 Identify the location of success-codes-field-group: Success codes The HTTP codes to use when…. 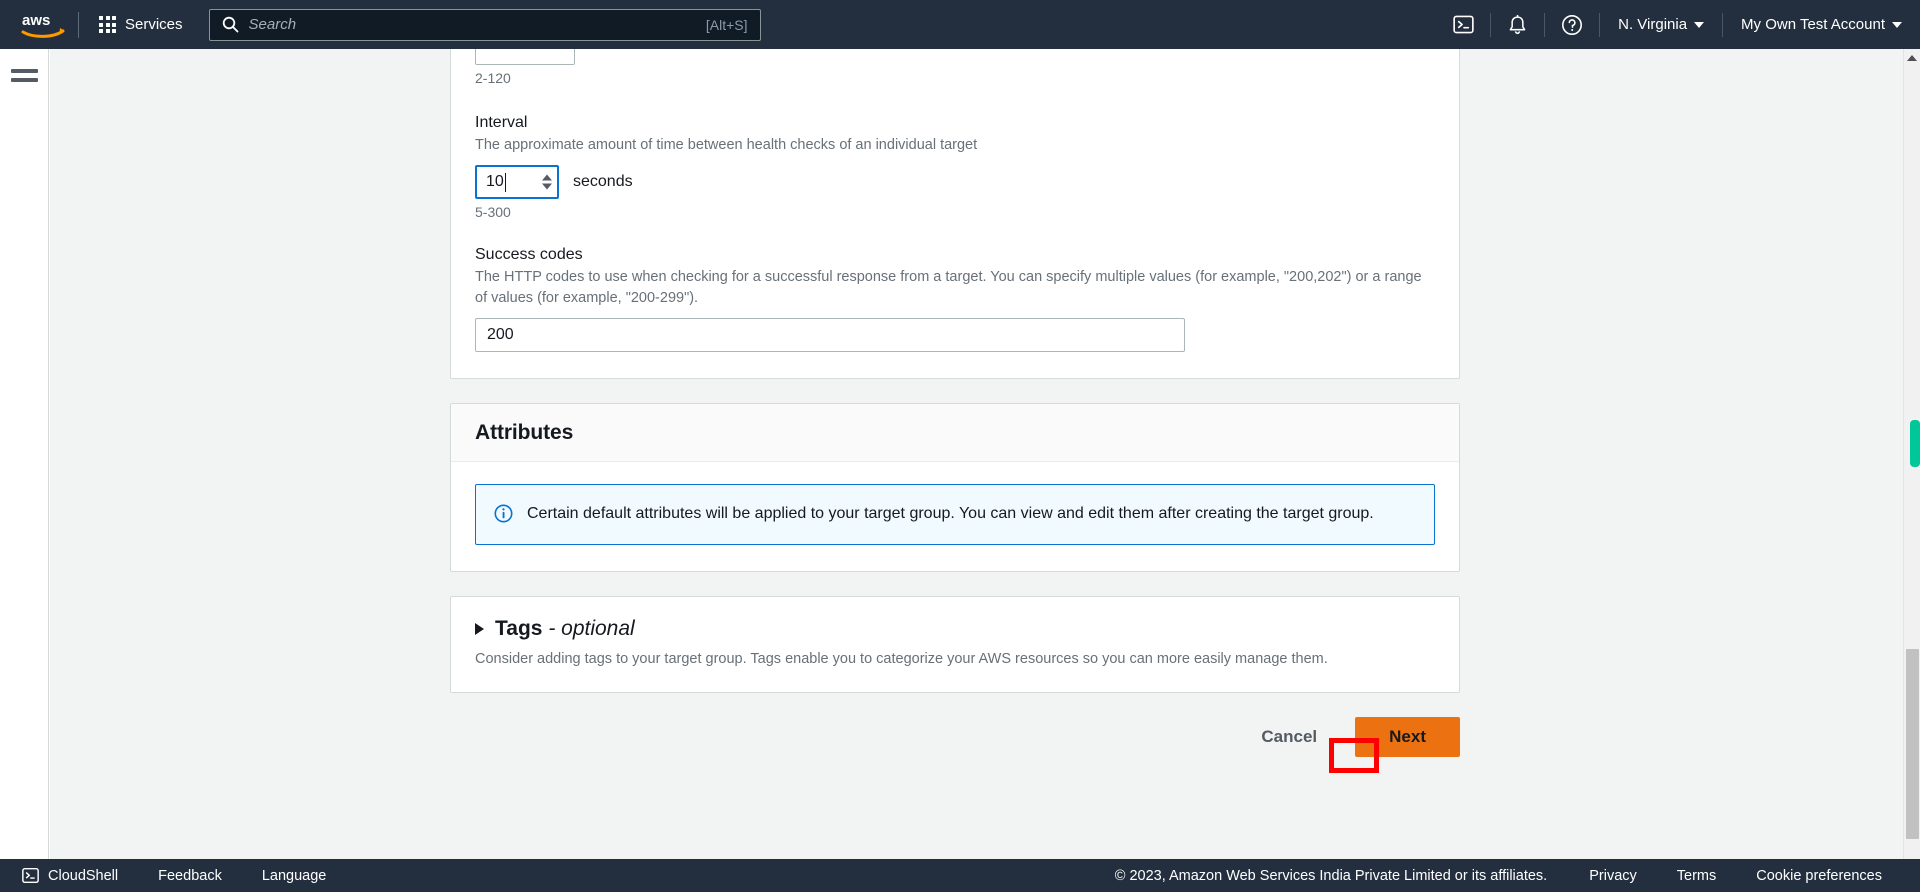
(955, 299).